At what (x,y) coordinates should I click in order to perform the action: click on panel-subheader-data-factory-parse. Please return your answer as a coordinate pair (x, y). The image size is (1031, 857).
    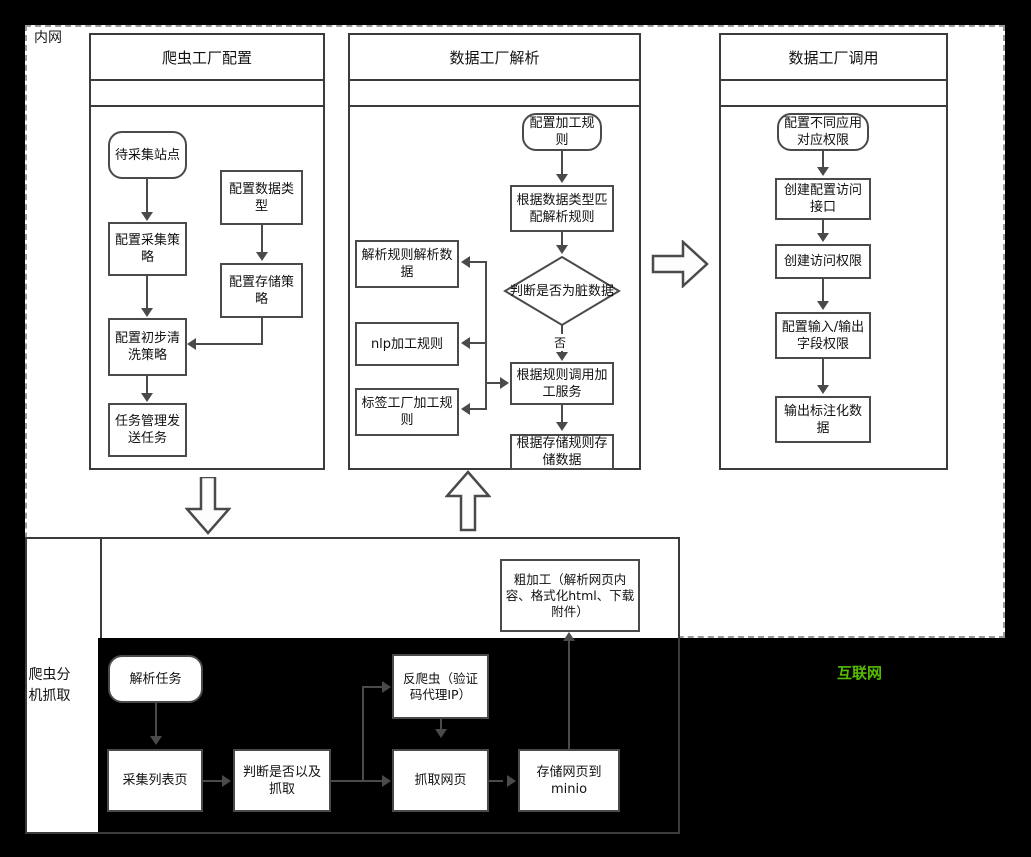
    Looking at the image, I should click on (494, 94).